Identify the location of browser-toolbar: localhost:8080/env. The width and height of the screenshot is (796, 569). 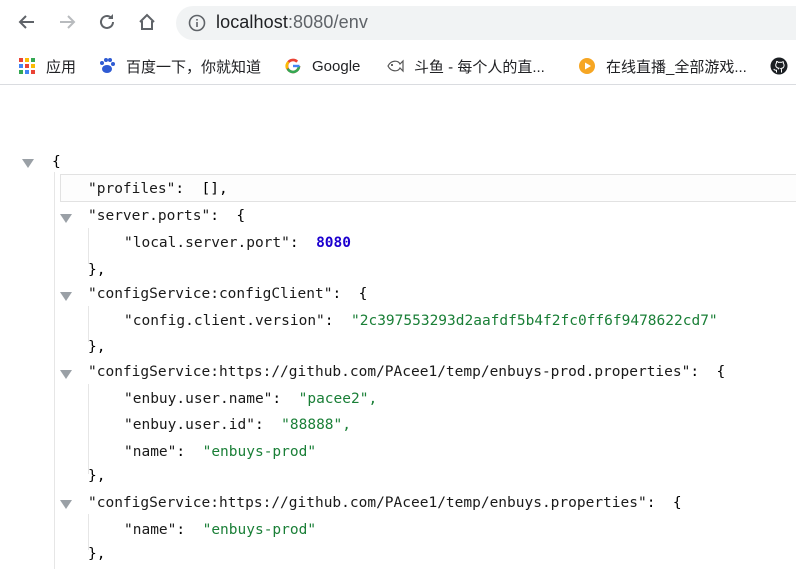
(398, 23).